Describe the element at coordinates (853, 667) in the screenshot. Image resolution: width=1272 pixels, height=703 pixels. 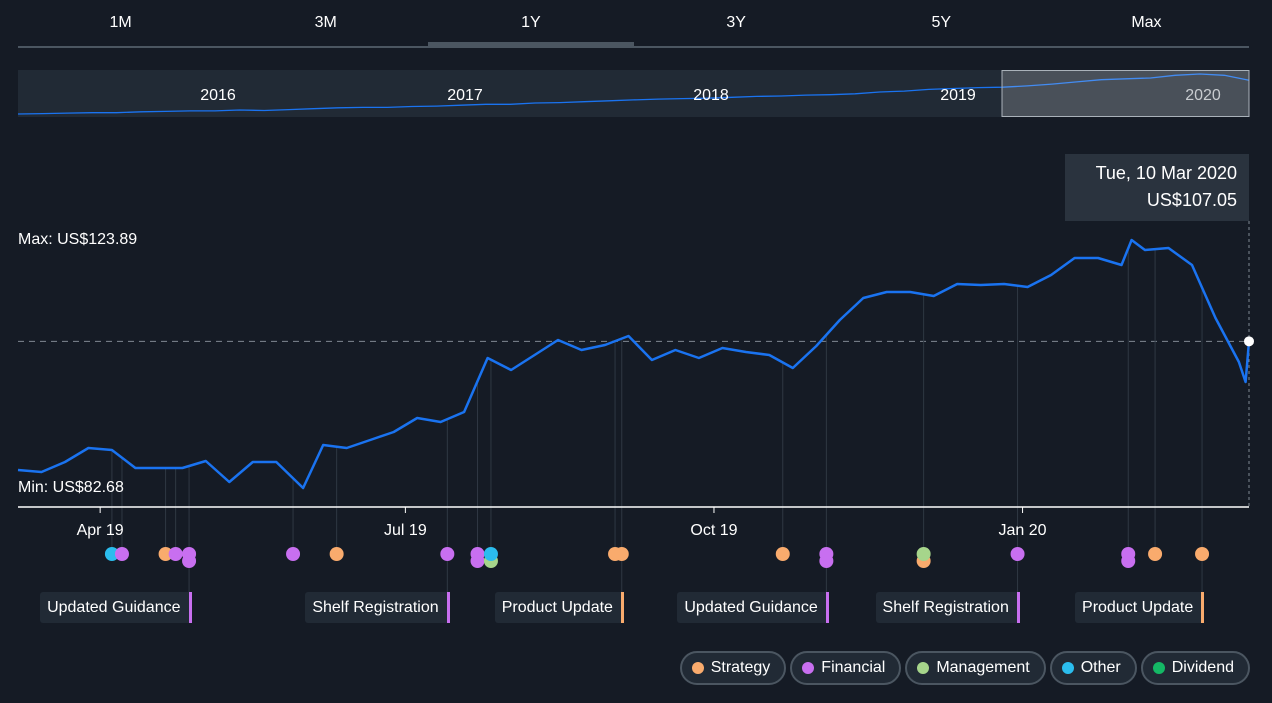
I see `legend-label: Financial` at that location.